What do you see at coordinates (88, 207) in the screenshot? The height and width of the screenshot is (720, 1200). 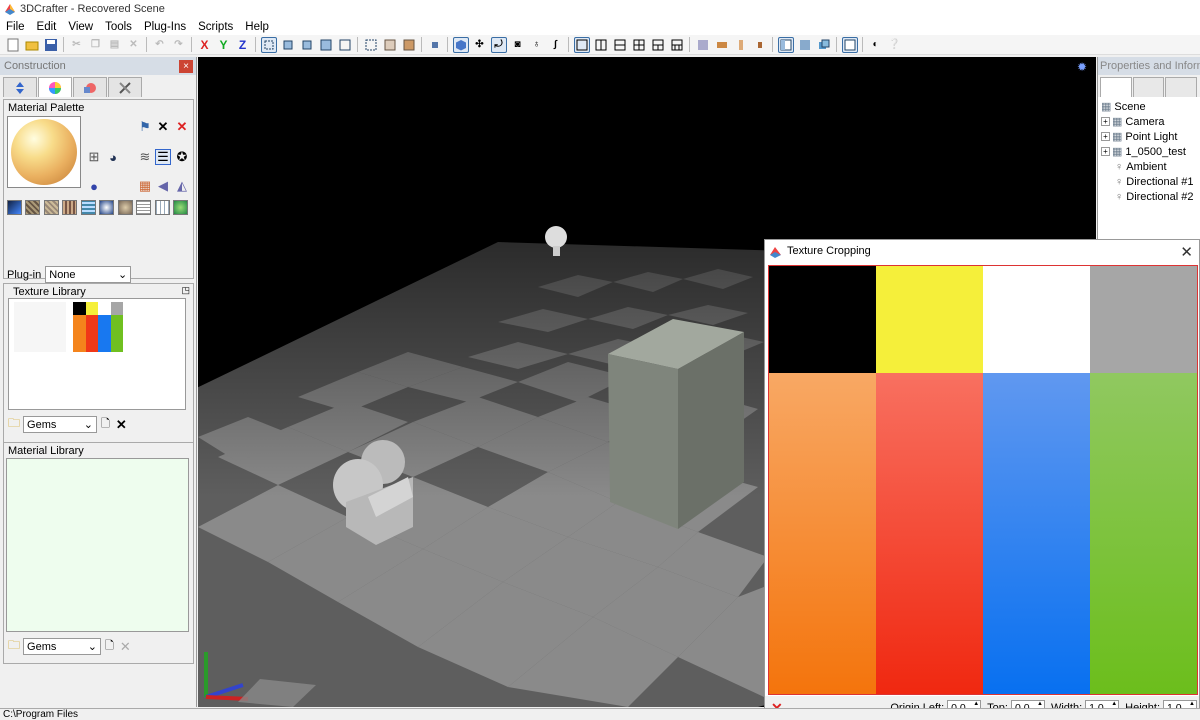 I see `grid-swatch` at bounding box center [88, 207].